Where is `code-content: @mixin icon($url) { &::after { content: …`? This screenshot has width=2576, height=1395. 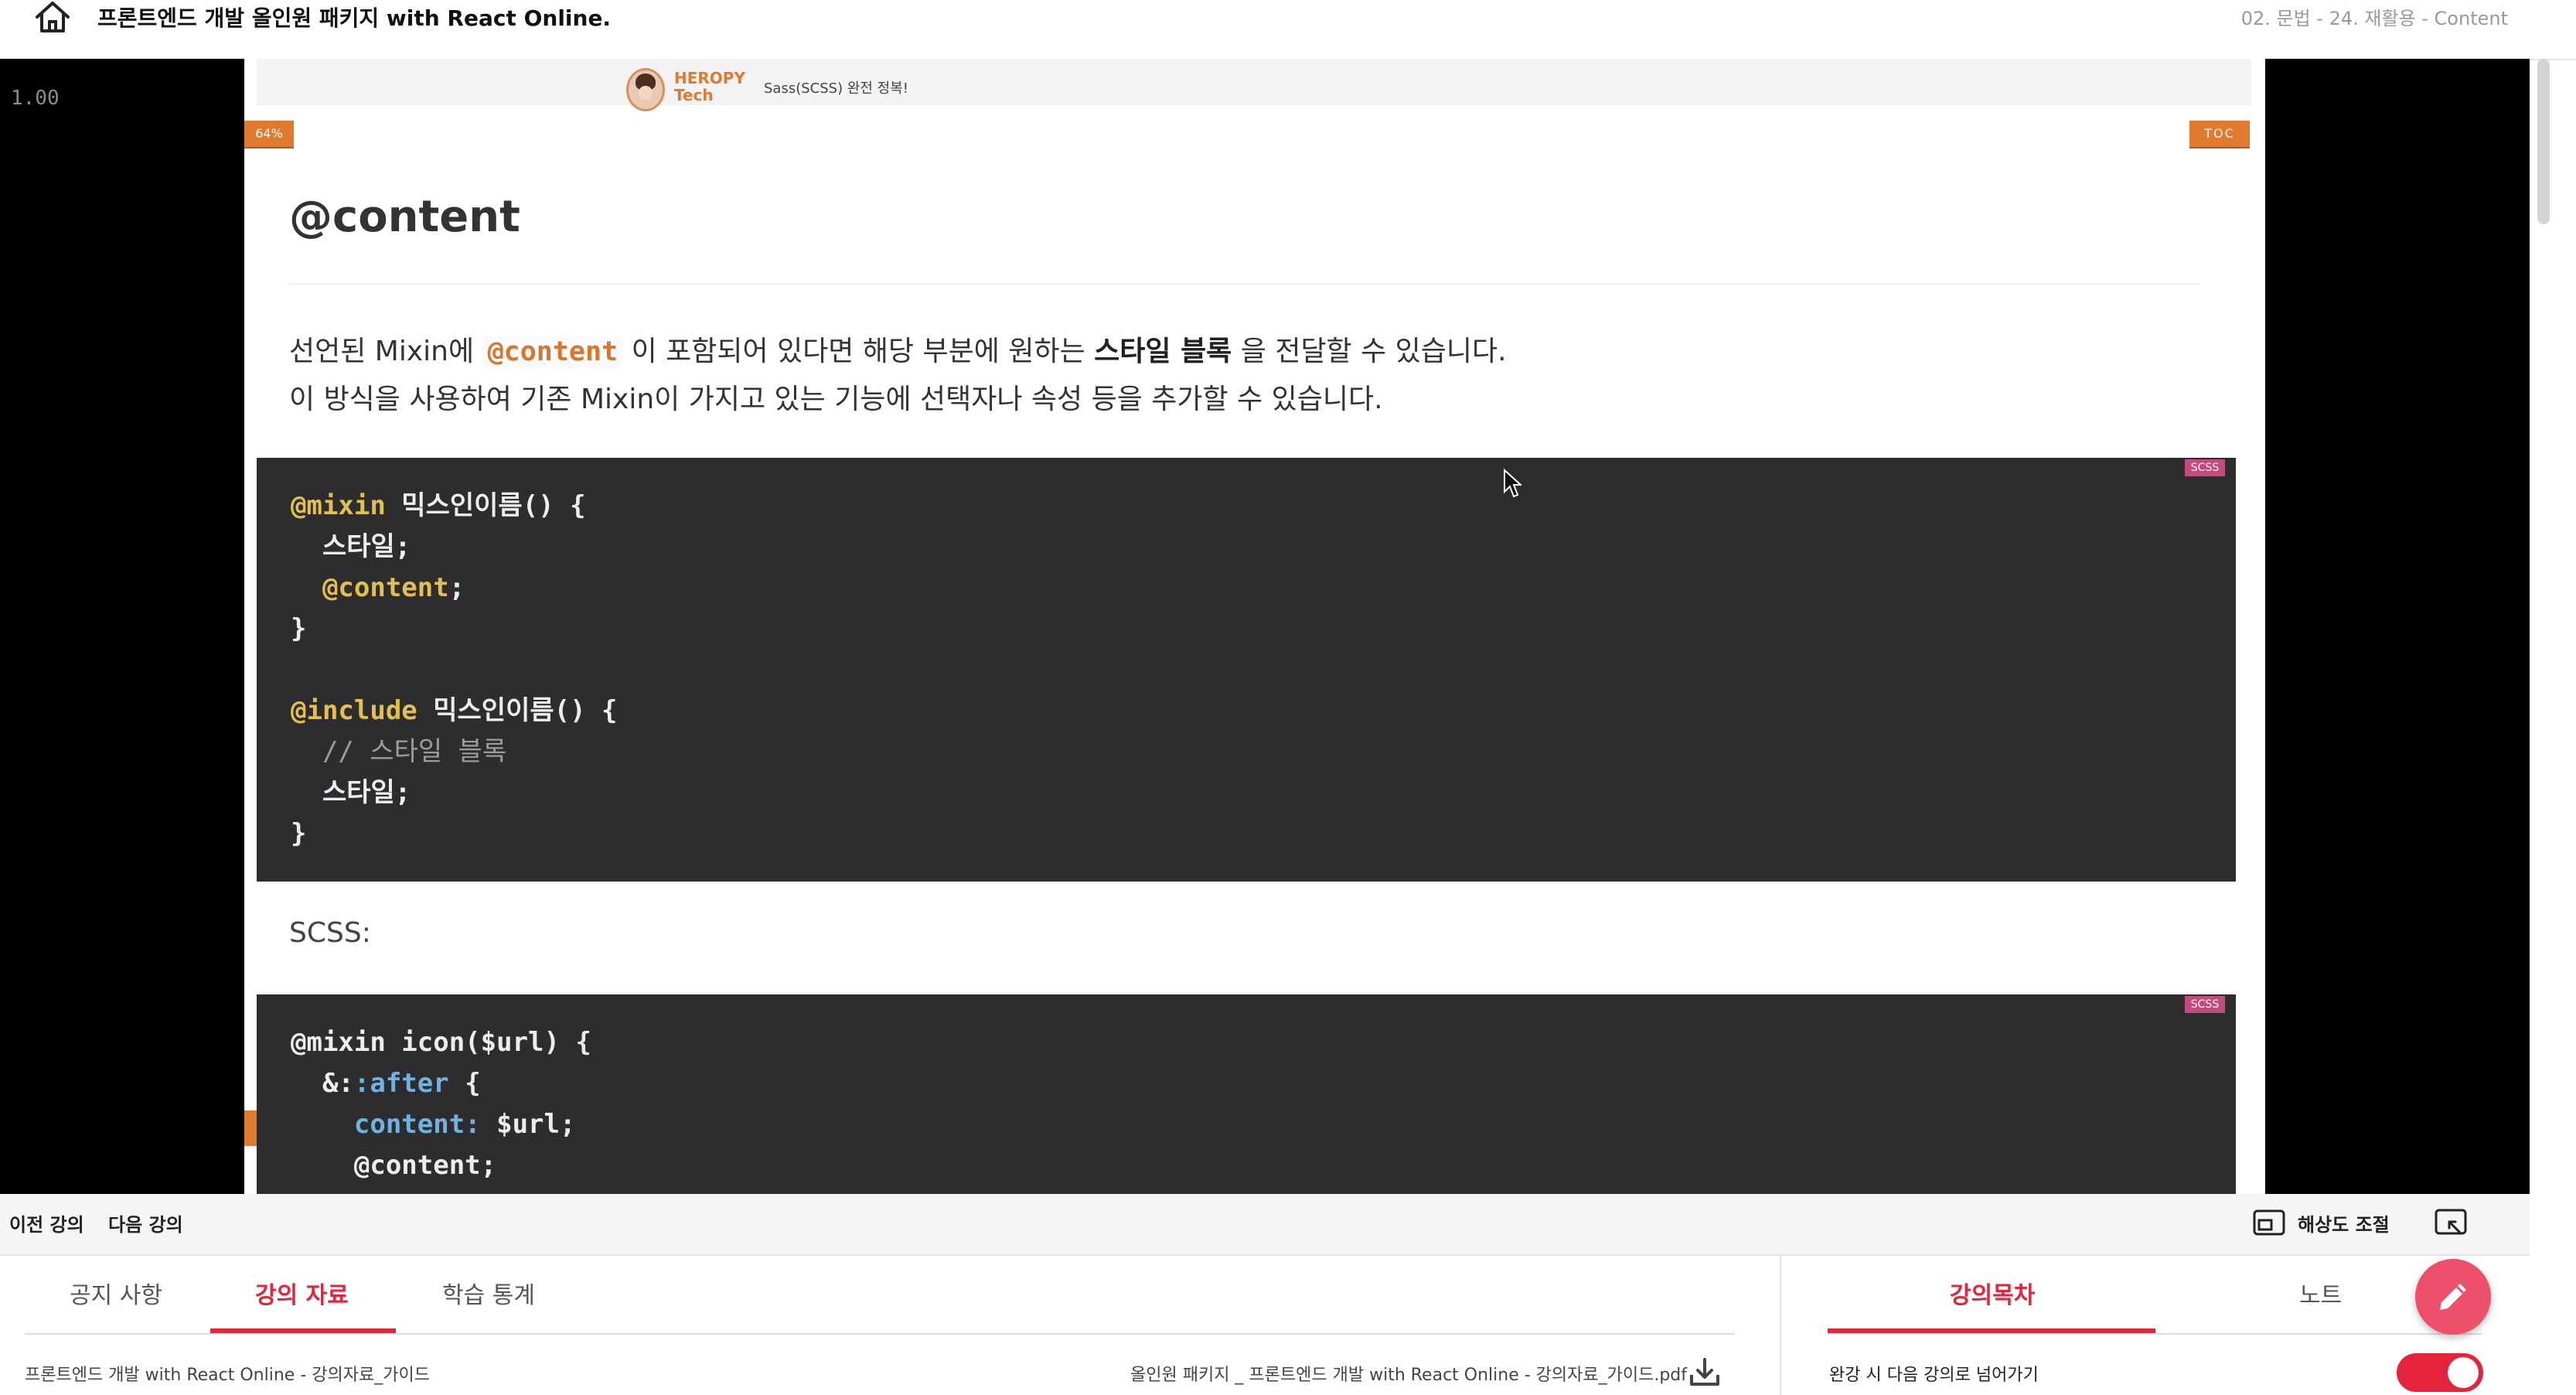
code-content: @mixin icon($url) { &::after { content: … is located at coordinates (441, 1104).